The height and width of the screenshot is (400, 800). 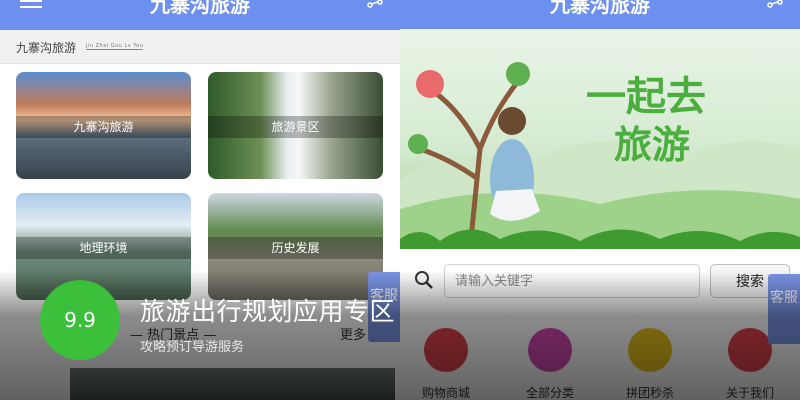 What do you see at coordinates (115, 46) in the screenshot?
I see `breadcrumb-pinyin: Jiu Zhai Gou Lv You` at bounding box center [115, 46].